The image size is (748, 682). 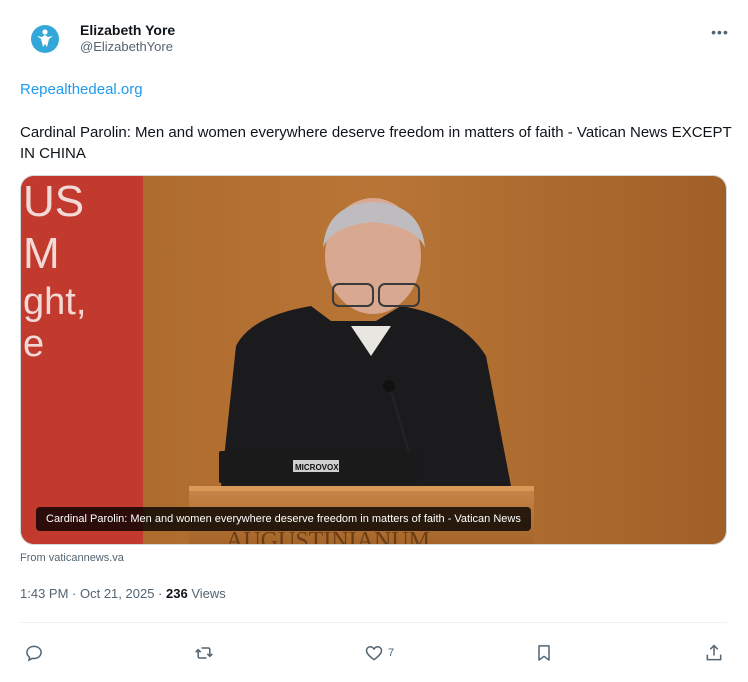 I want to click on share-icon, so click(x=714, y=652).